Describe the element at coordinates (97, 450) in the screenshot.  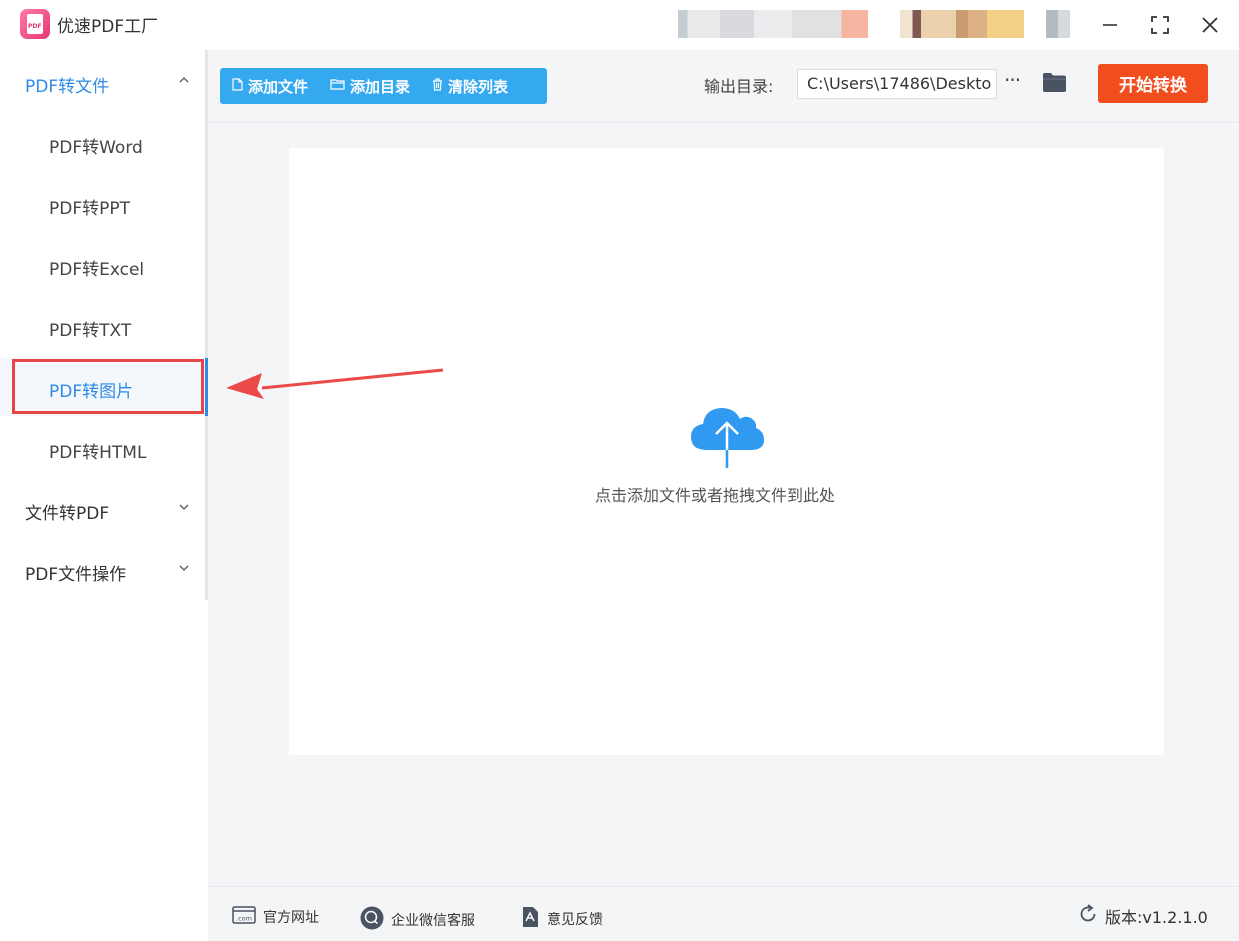
I see `sidebar-item-pdf-to-html: PDF转HTML` at that location.